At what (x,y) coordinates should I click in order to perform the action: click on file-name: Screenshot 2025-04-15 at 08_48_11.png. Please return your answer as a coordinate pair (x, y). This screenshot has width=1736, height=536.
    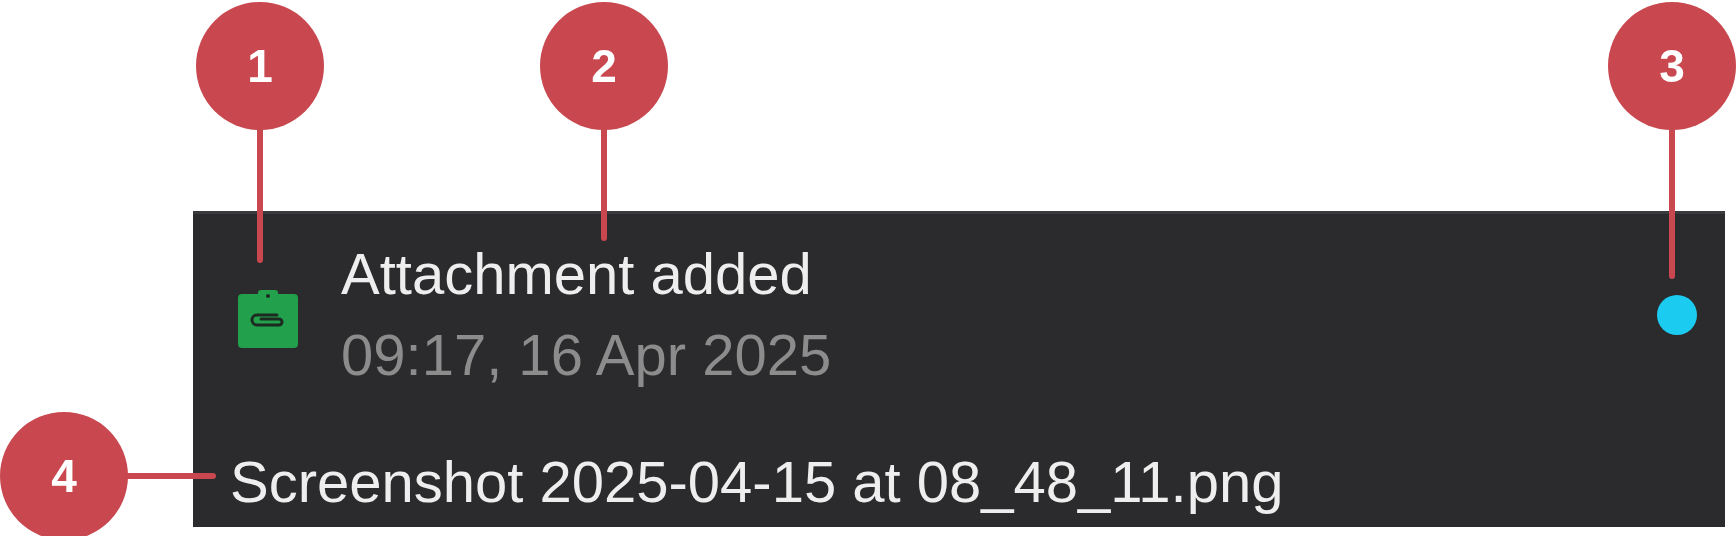
    Looking at the image, I should click on (757, 482).